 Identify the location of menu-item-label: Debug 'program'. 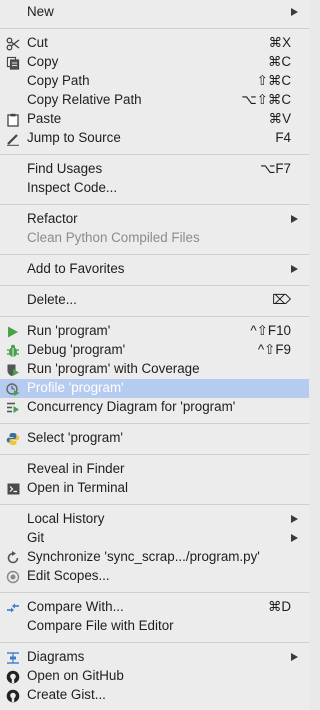
(76, 349).